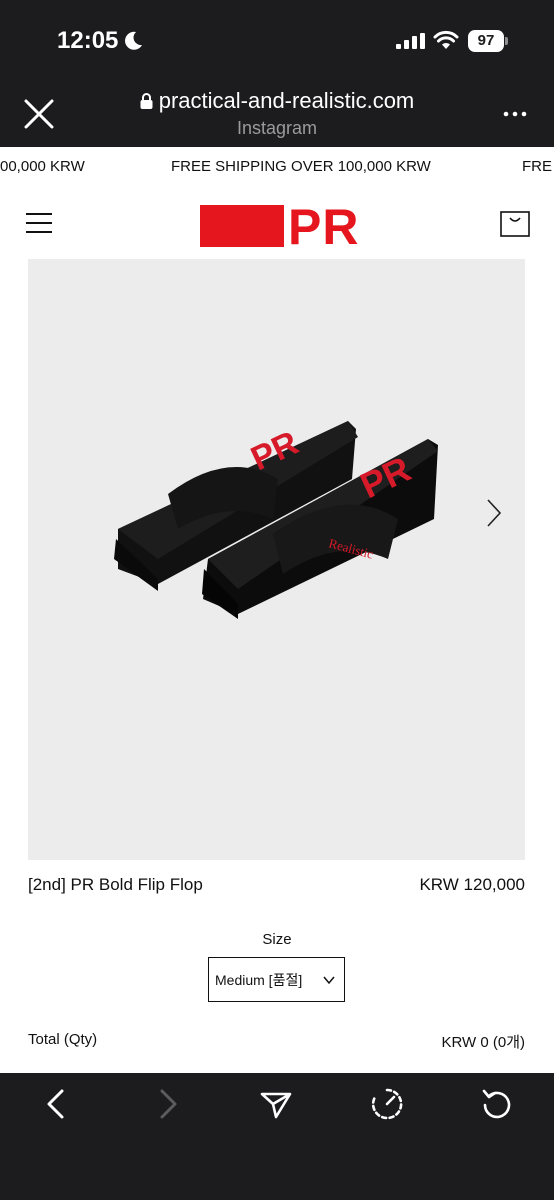 This screenshot has height=1200, width=554. I want to click on battery-nub, so click(506, 41).